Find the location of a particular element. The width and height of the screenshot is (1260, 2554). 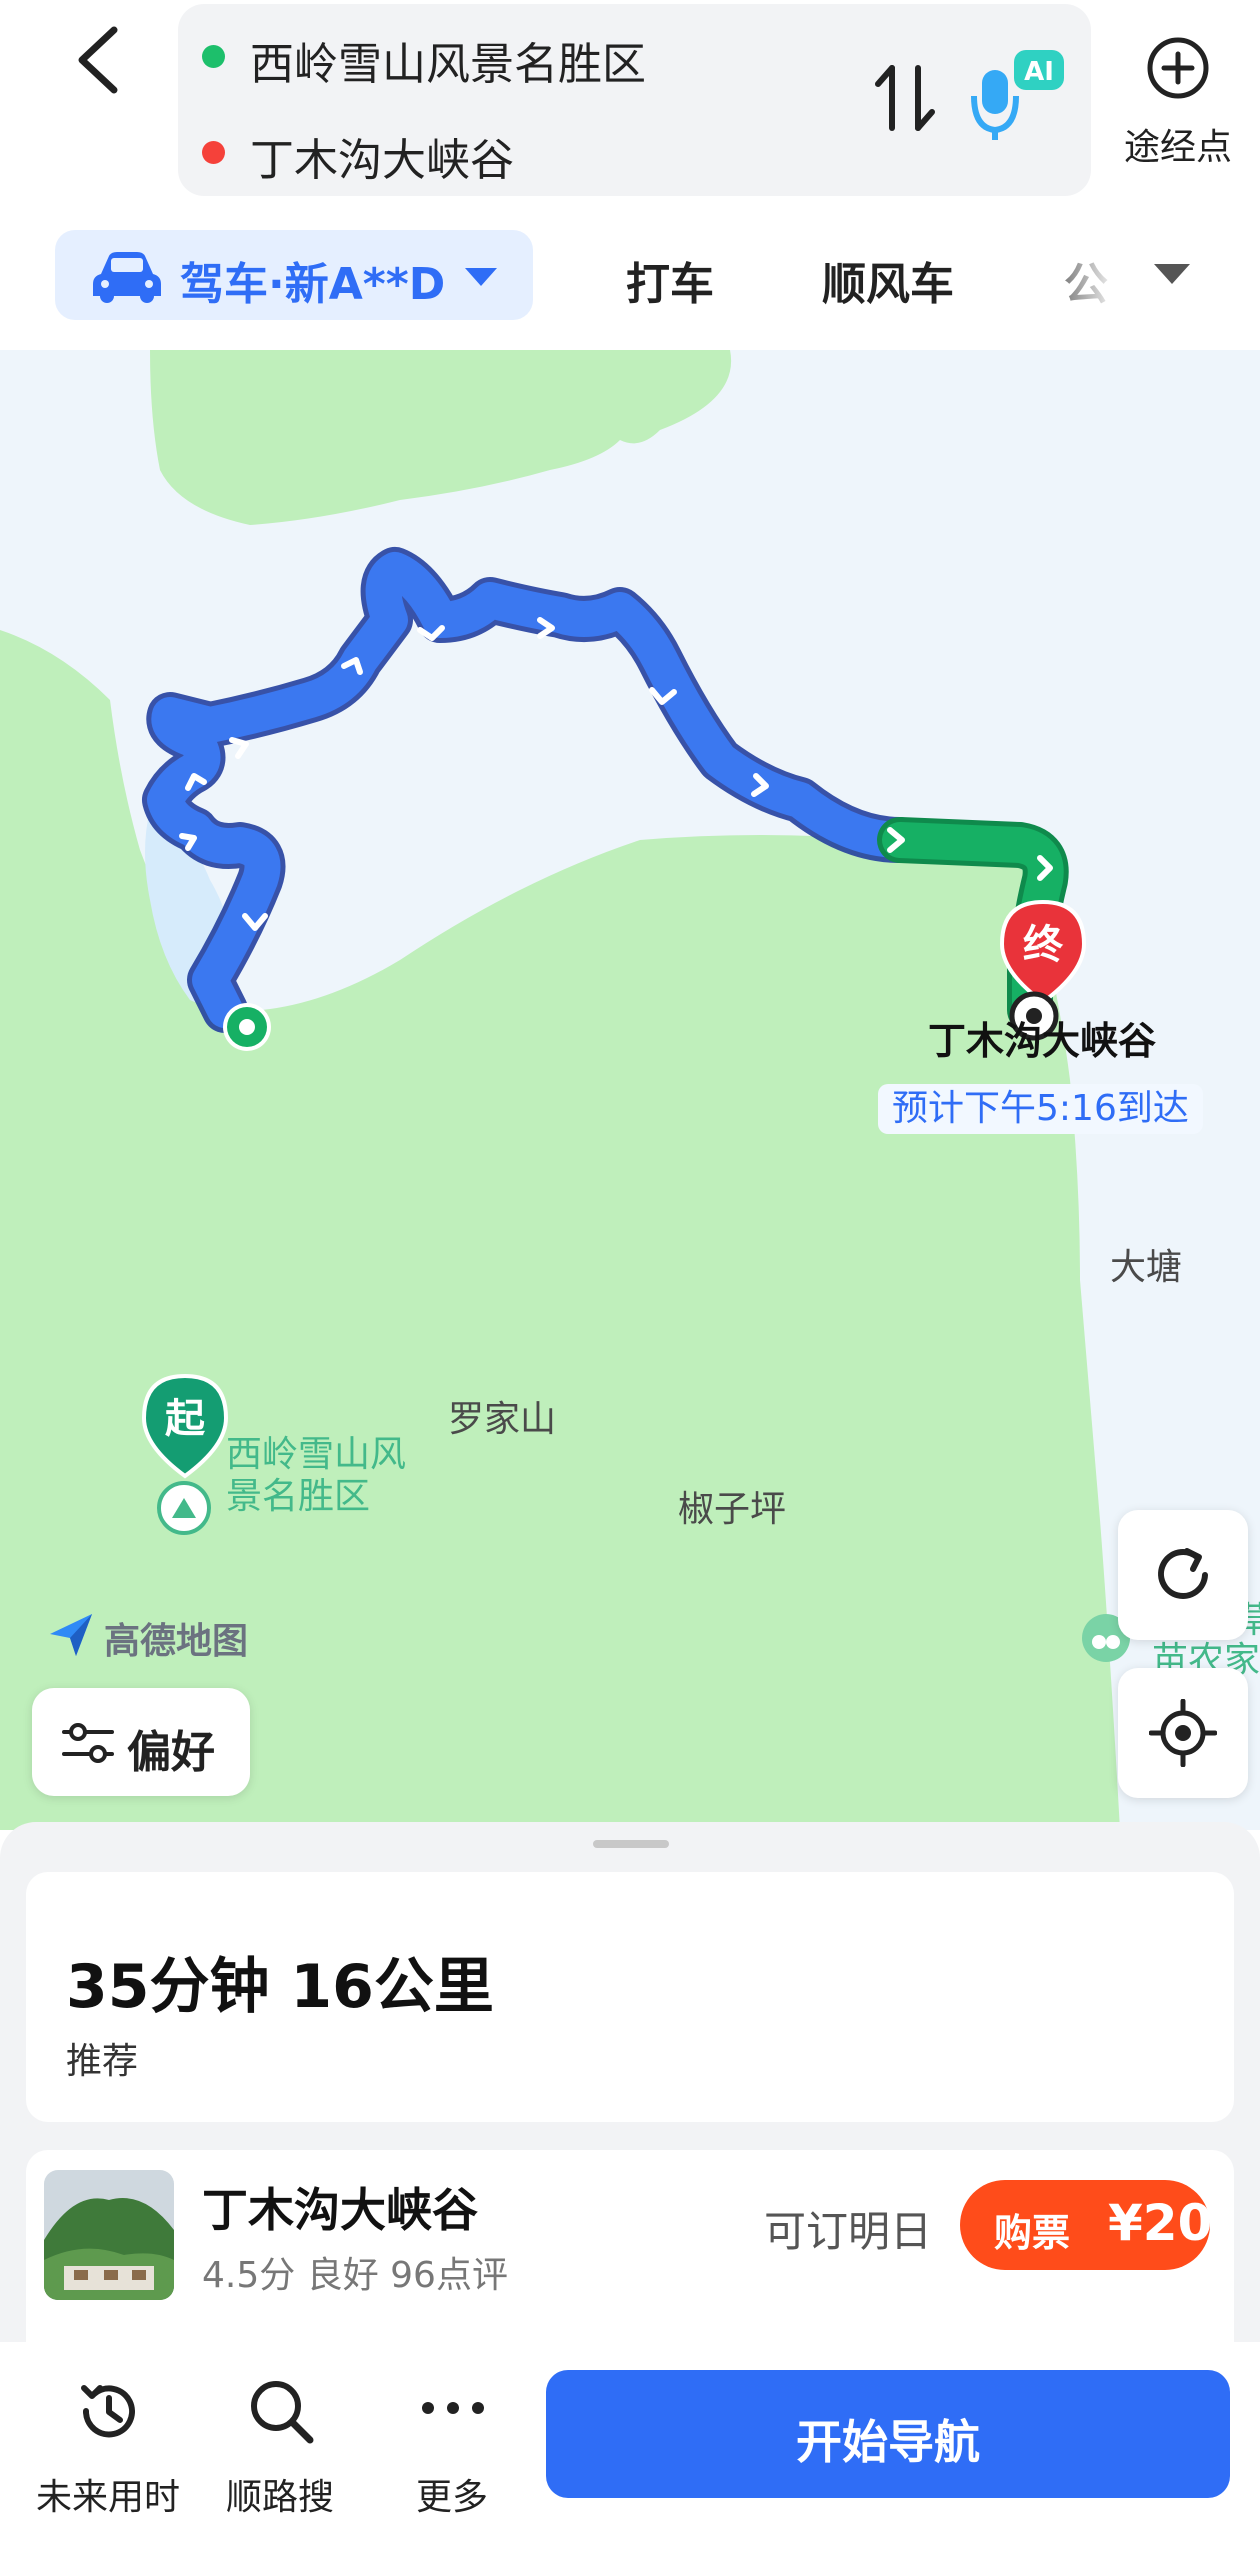

poi-name: 丁木沟大峡谷 is located at coordinates (340, 2210).